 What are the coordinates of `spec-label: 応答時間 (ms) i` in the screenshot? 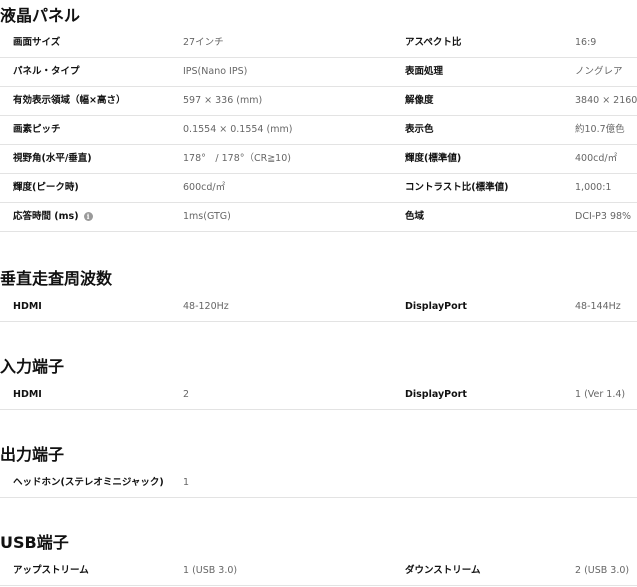 It's located at (53, 216).